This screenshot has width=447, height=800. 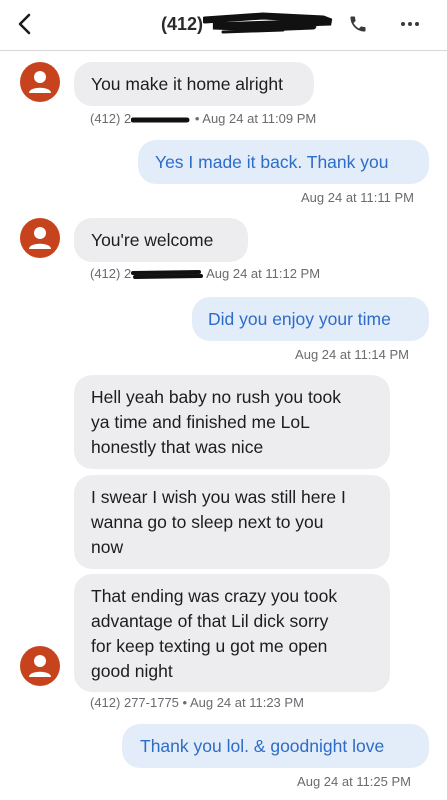 I want to click on message-meta: (412) 2 • Aug 24 at 11:09 PM, so click(x=203, y=118).